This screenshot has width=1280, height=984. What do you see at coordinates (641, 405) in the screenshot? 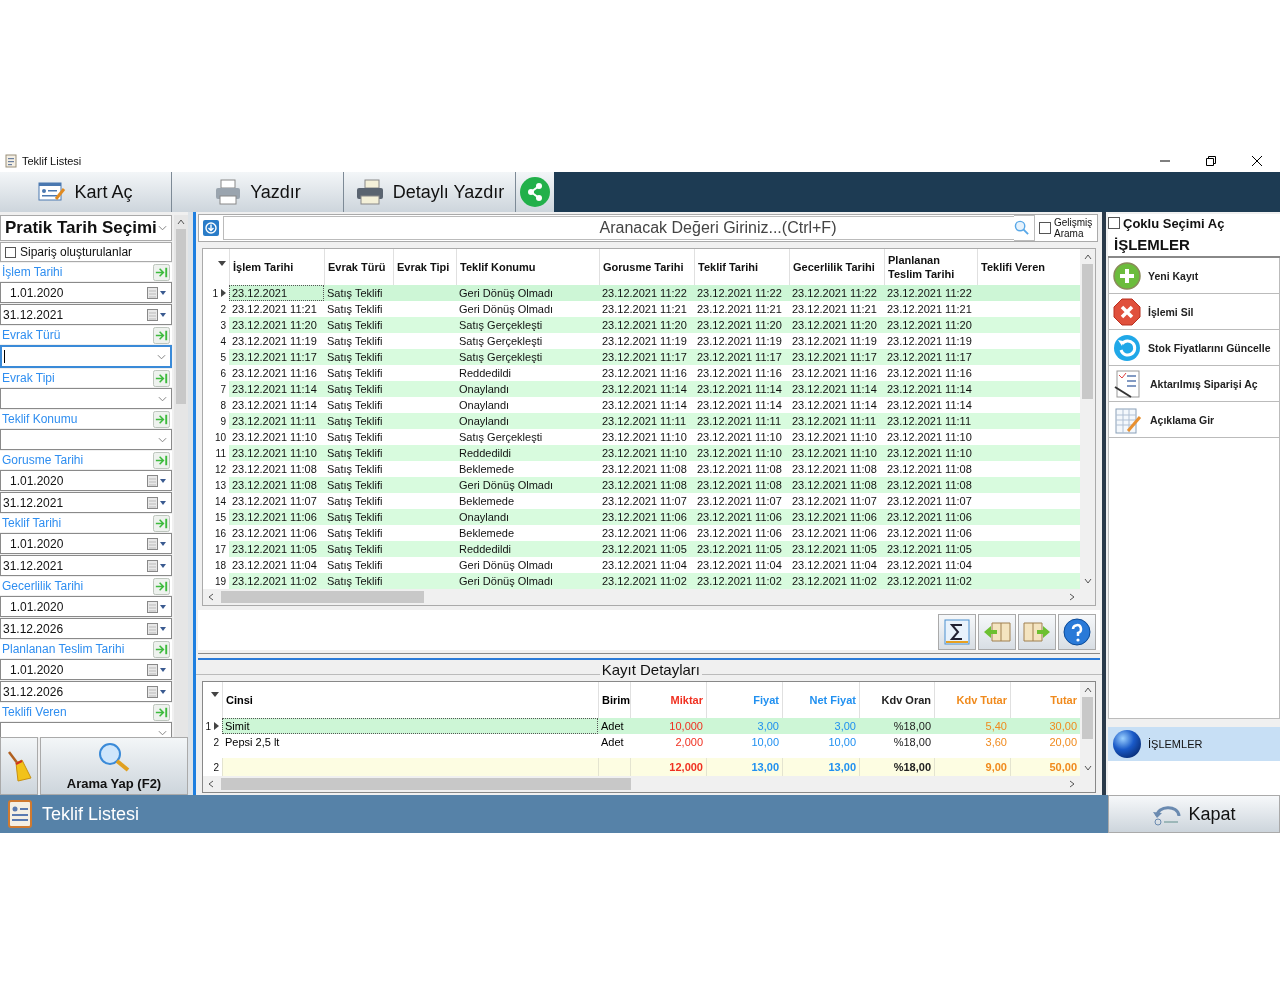
I see `table-row: 8 23.12.2021 11:14 Satış Teklifi Onaylandı 23.12.2021 11:14 23.12.2021 11:14 23.12.2021 11:14 23.12.2021 11:14` at bounding box center [641, 405].